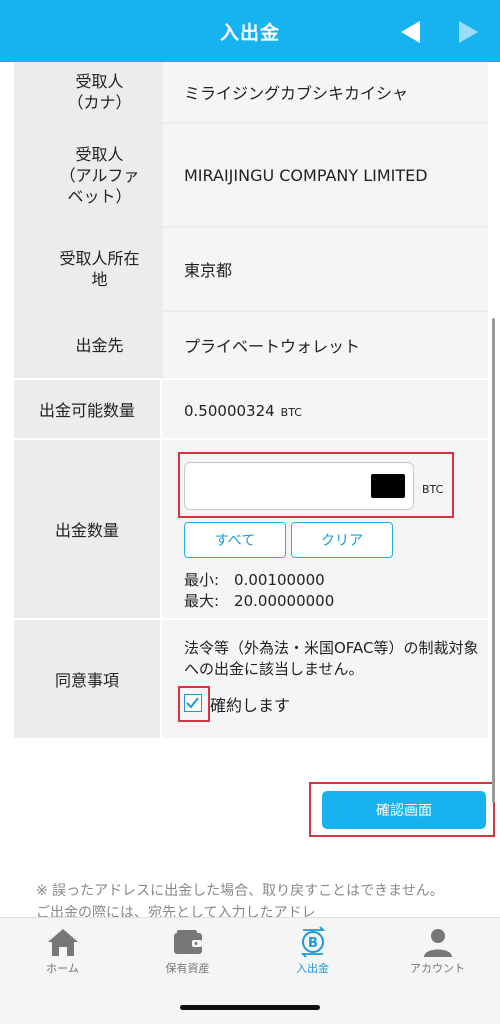 Image resolution: width=500 pixels, height=1024 pixels. What do you see at coordinates (325, 92) in the screenshot?
I see `recipient-kana-value: ミライジングカブシキカイシャ` at bounding box center [325, 92].